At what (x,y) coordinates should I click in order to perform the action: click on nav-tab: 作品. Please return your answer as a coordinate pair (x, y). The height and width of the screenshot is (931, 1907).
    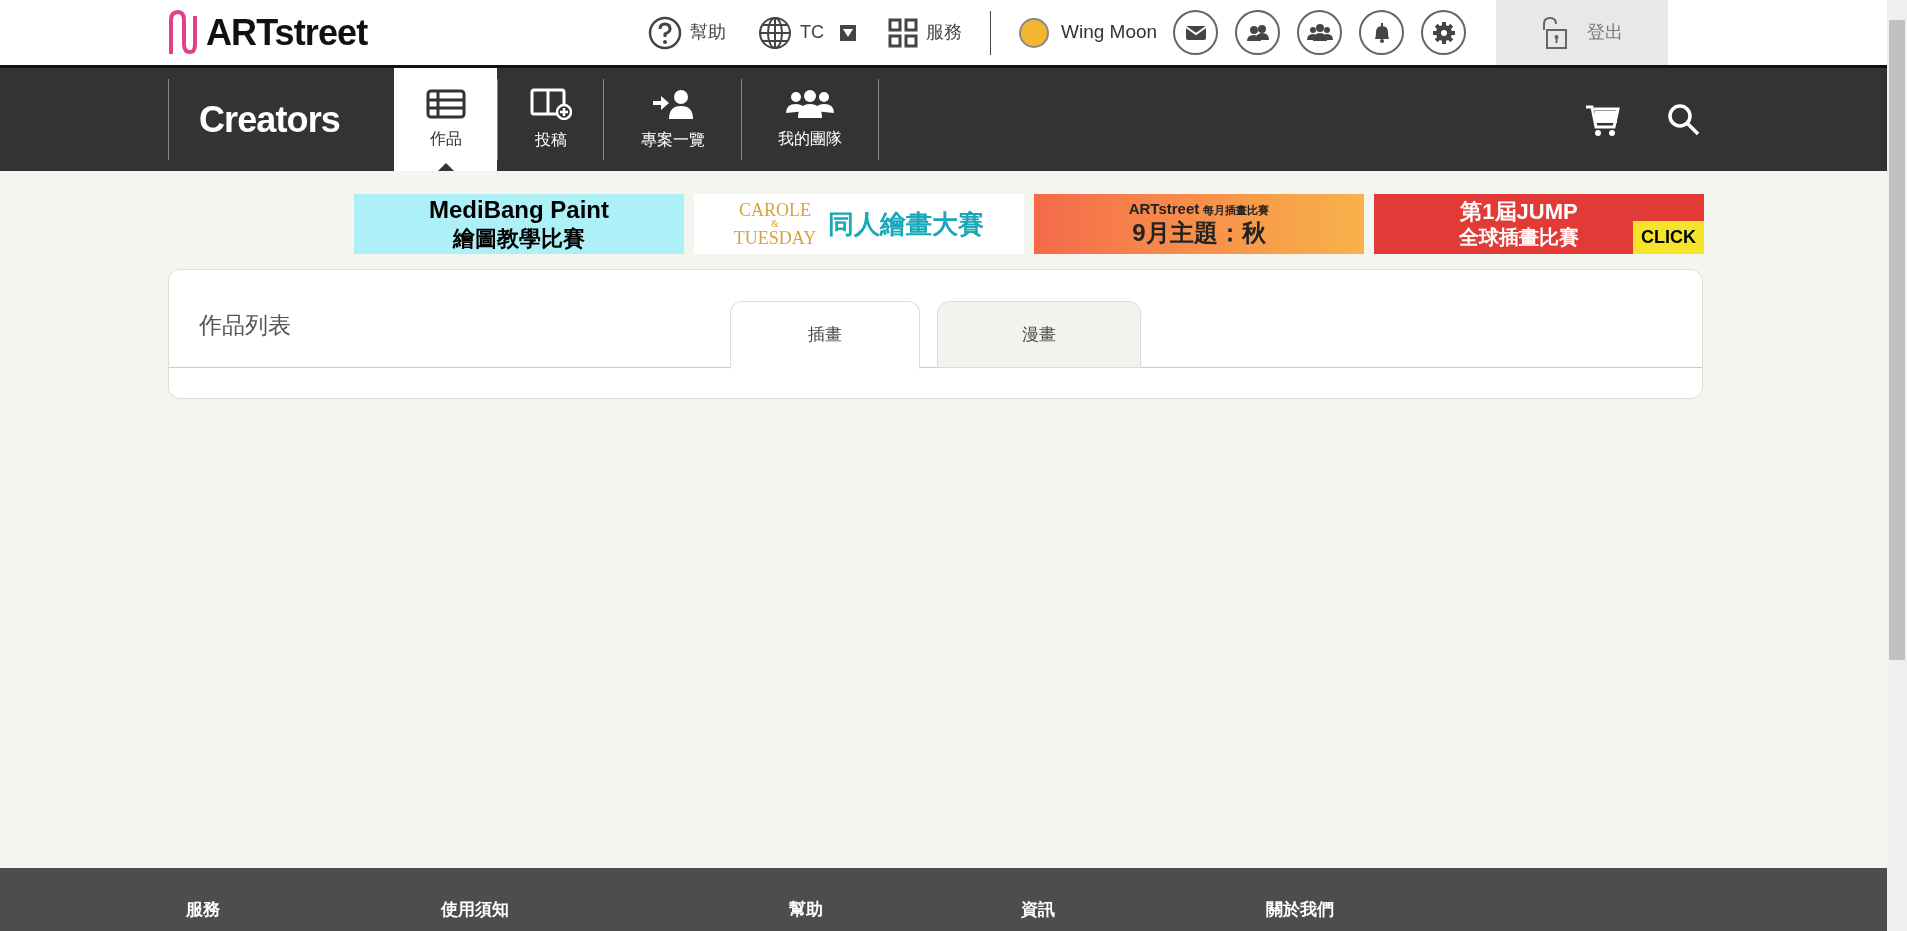
    Looking at the image, I should click on (445, 119).